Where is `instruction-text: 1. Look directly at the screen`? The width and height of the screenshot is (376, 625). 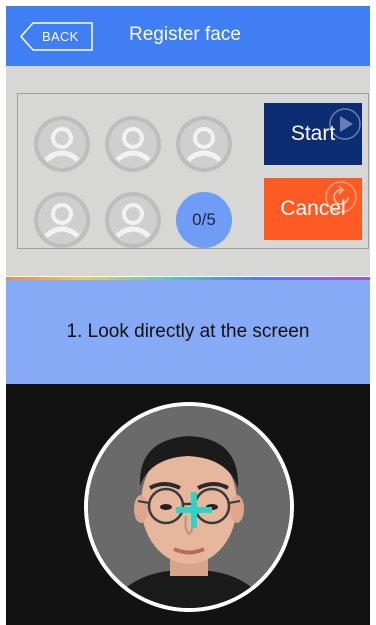
instruction-text: 1. Look directly at the screen is located at coordinates (188, 331).